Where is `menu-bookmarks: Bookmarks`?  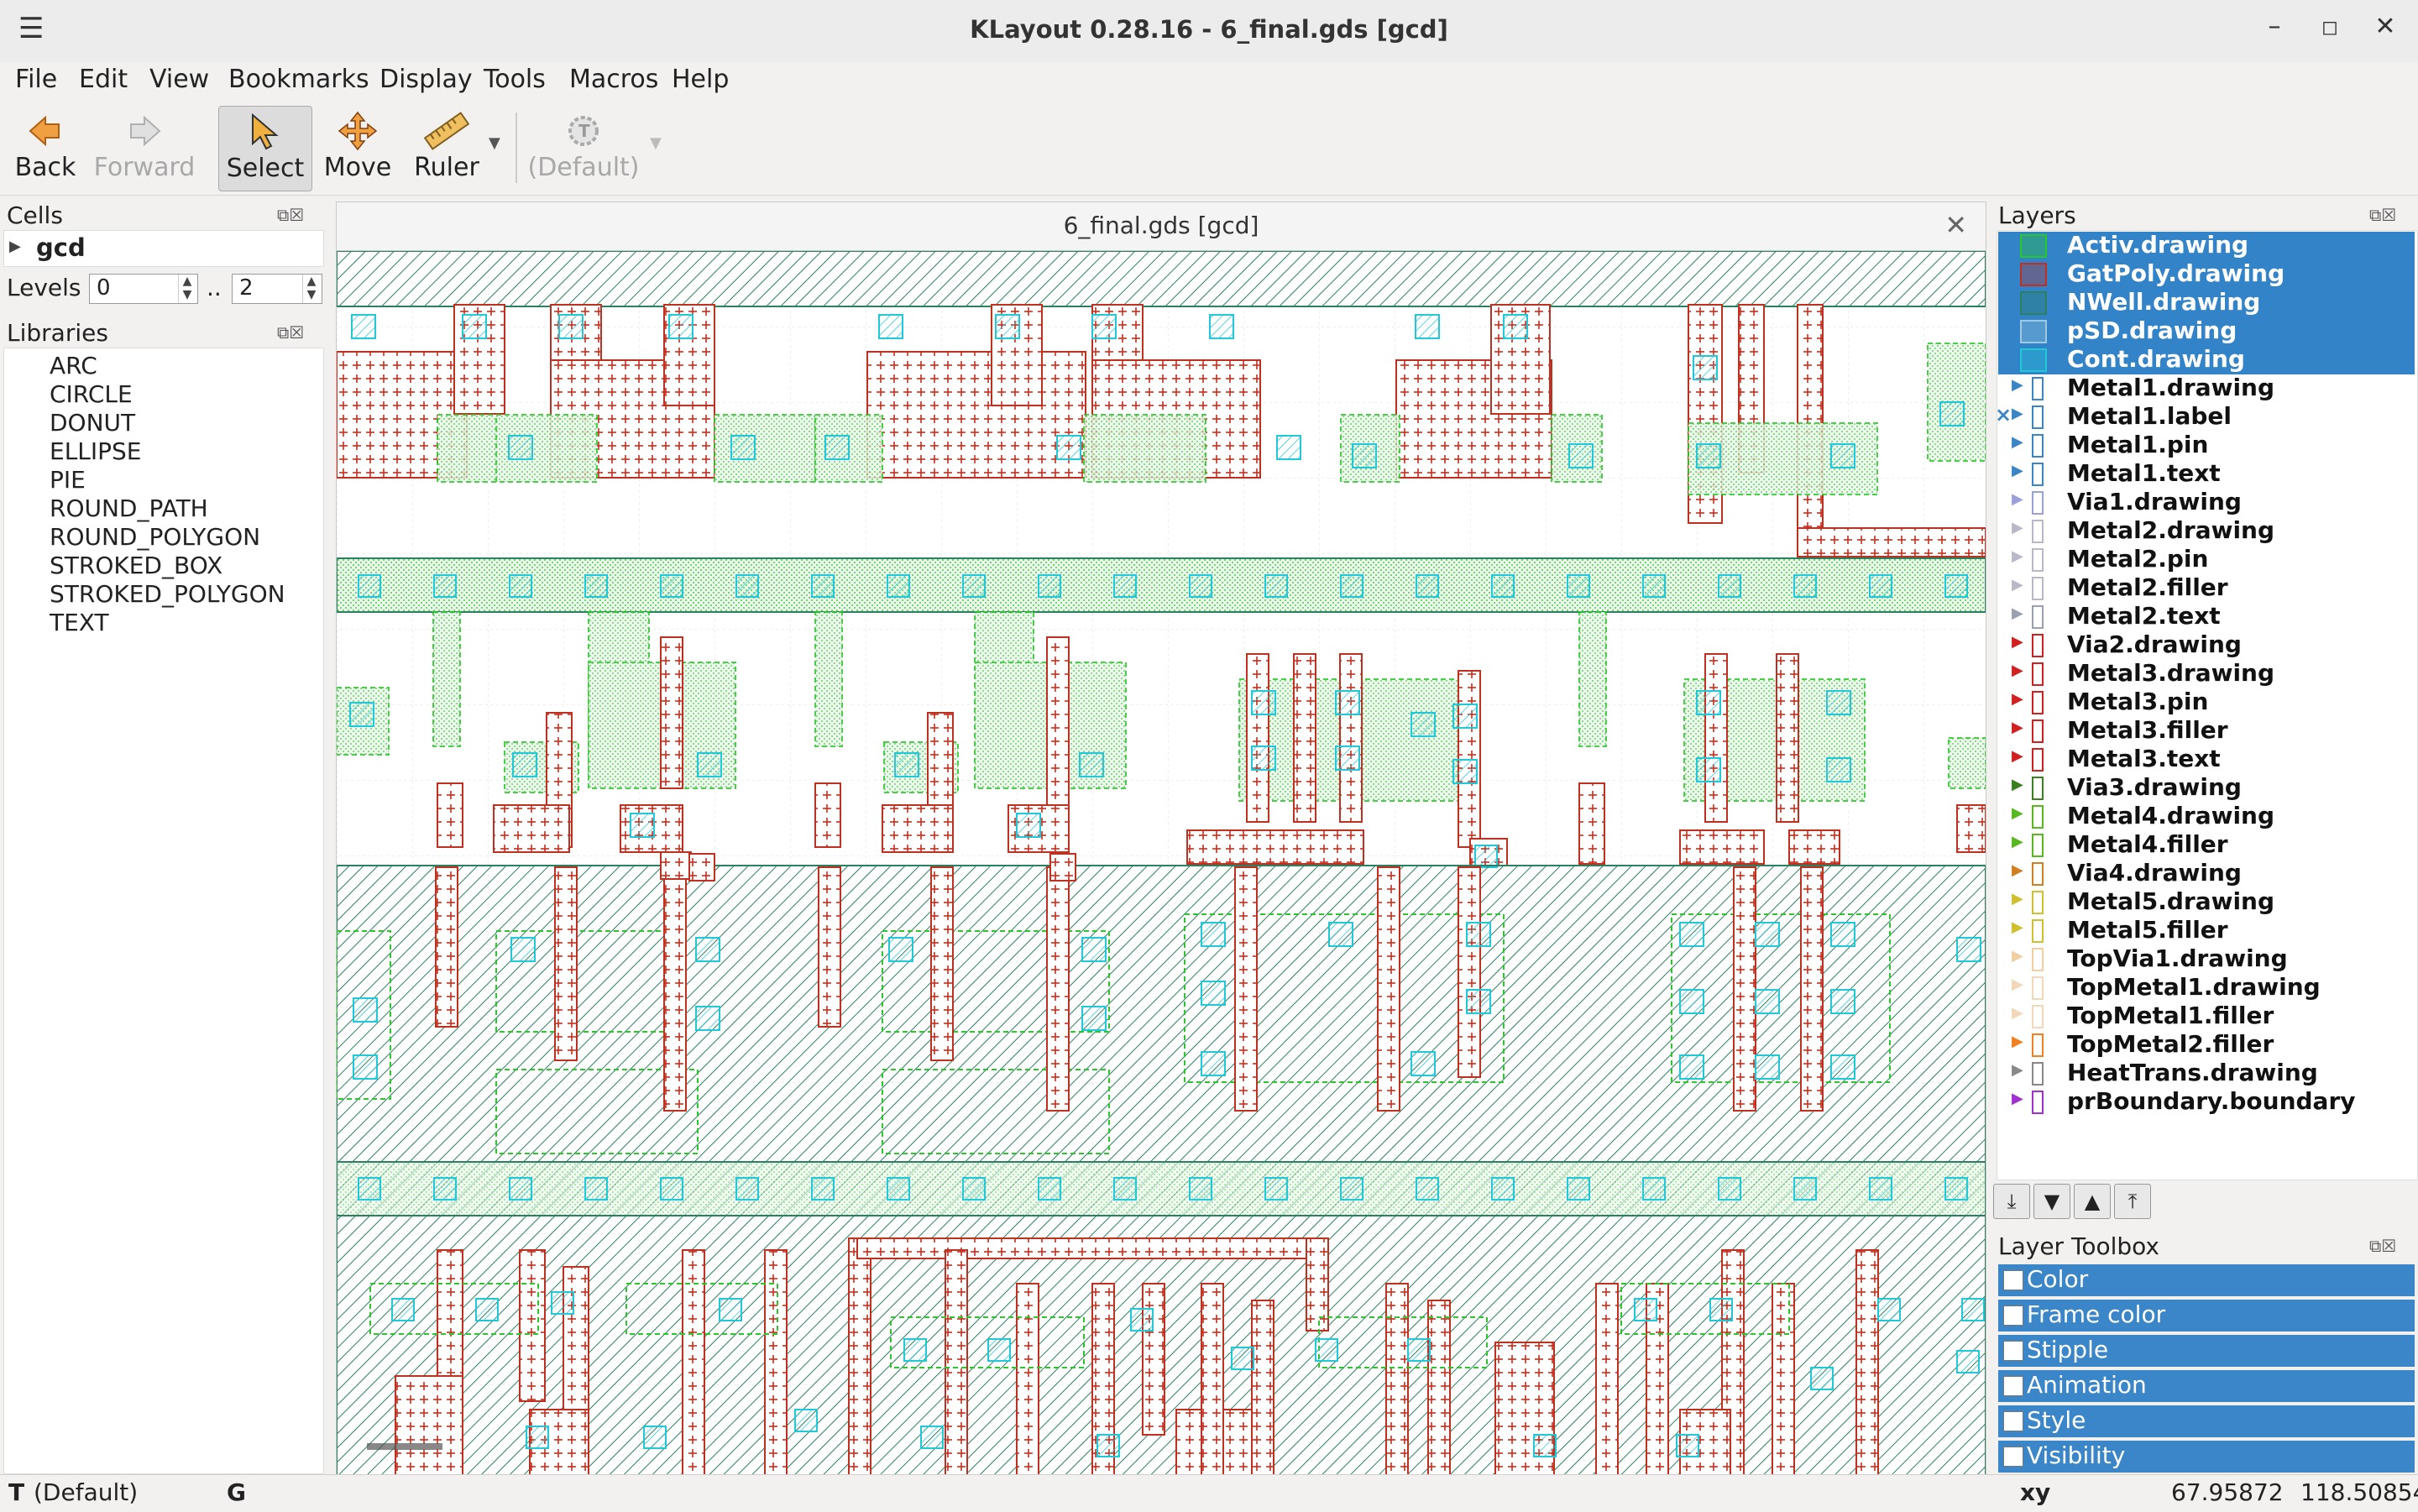 menu-bookmarks: Bookmarks is located at coordinates (298, 79).